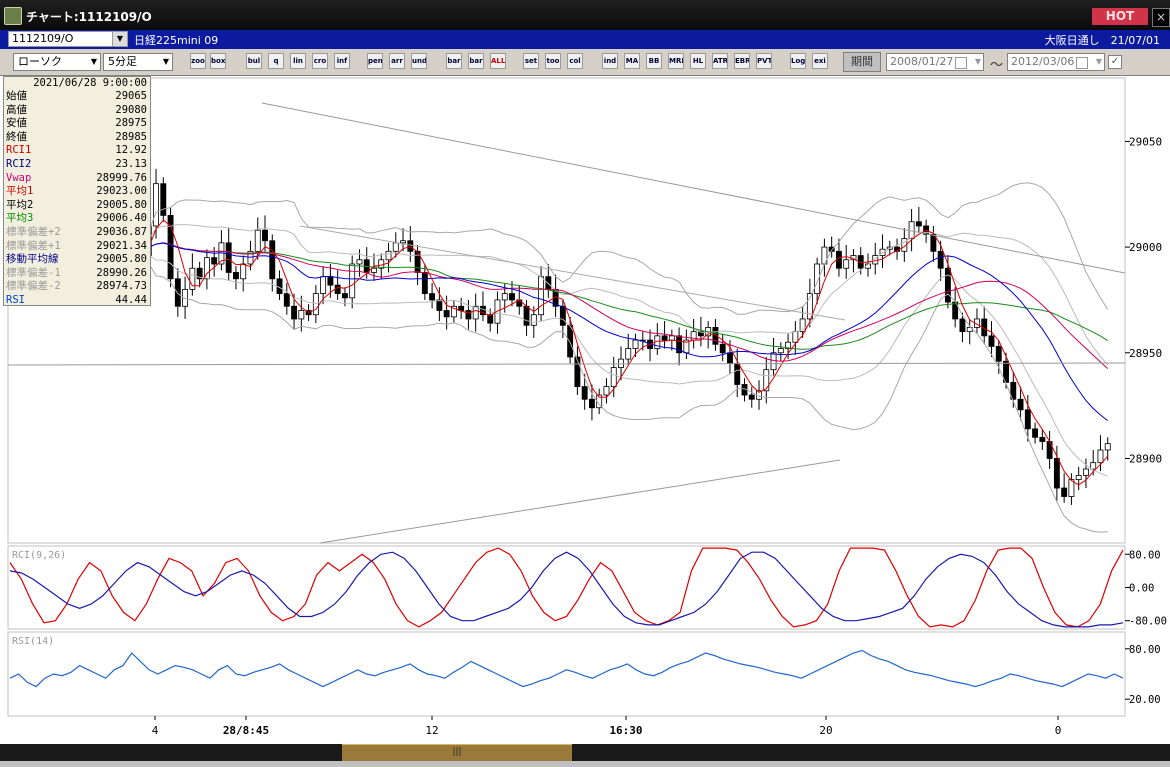 The height and width of the screenshot is (767, 1170). I want to click on toolbar-button-pvt: PVT, so click(764, 61).